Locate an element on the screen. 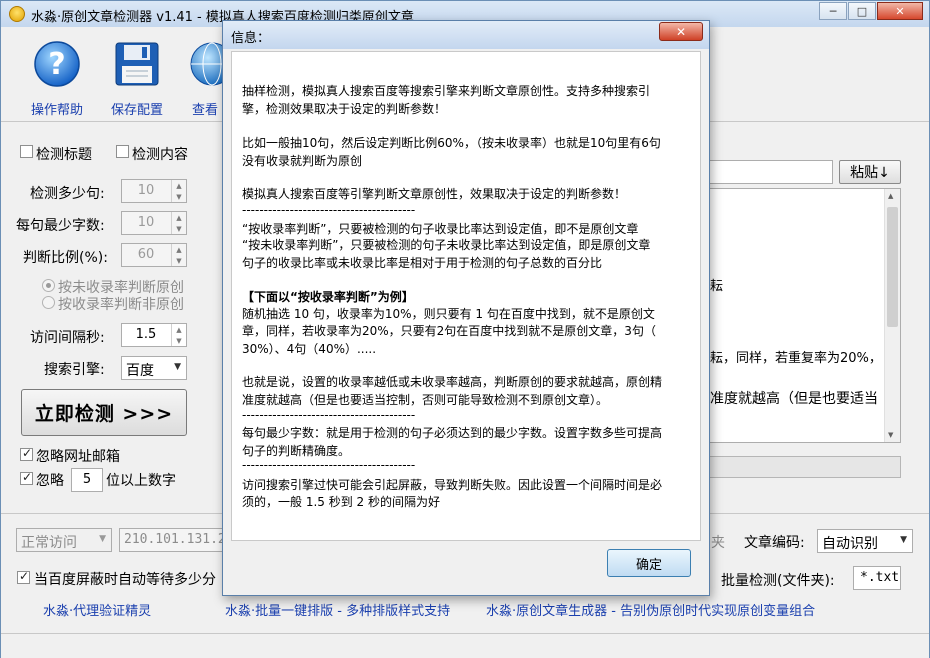  ignore-digits-checkbox is located at coordinates (26, 477).